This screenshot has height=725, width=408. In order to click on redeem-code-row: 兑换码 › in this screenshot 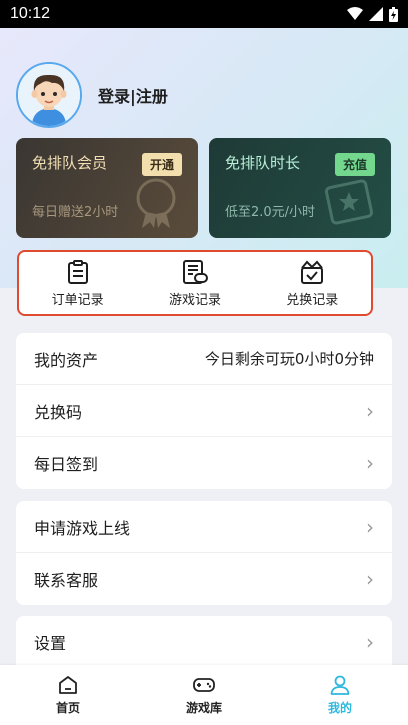, I will do `click(204, 411)`.